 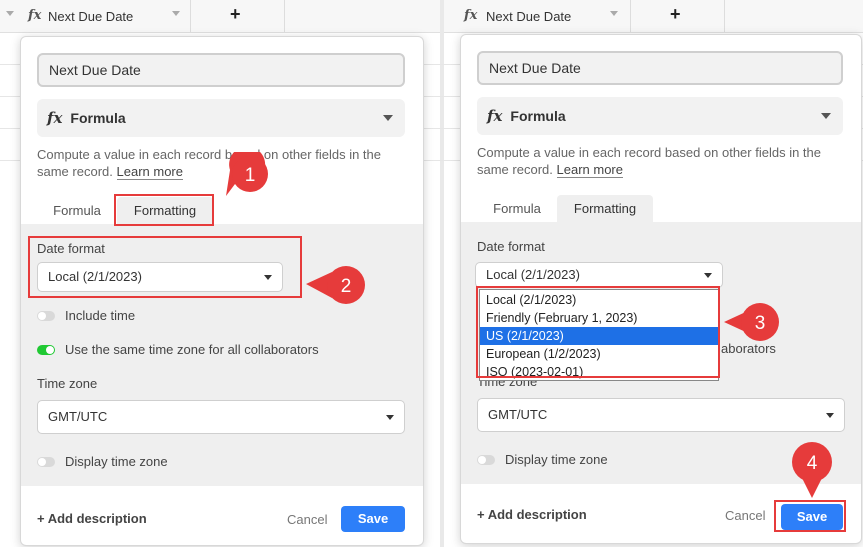 What do you see at coordinates (67, 383) in the screenshot?
I see `time-zone-label: Time zone` at bounding box center [67, 383].